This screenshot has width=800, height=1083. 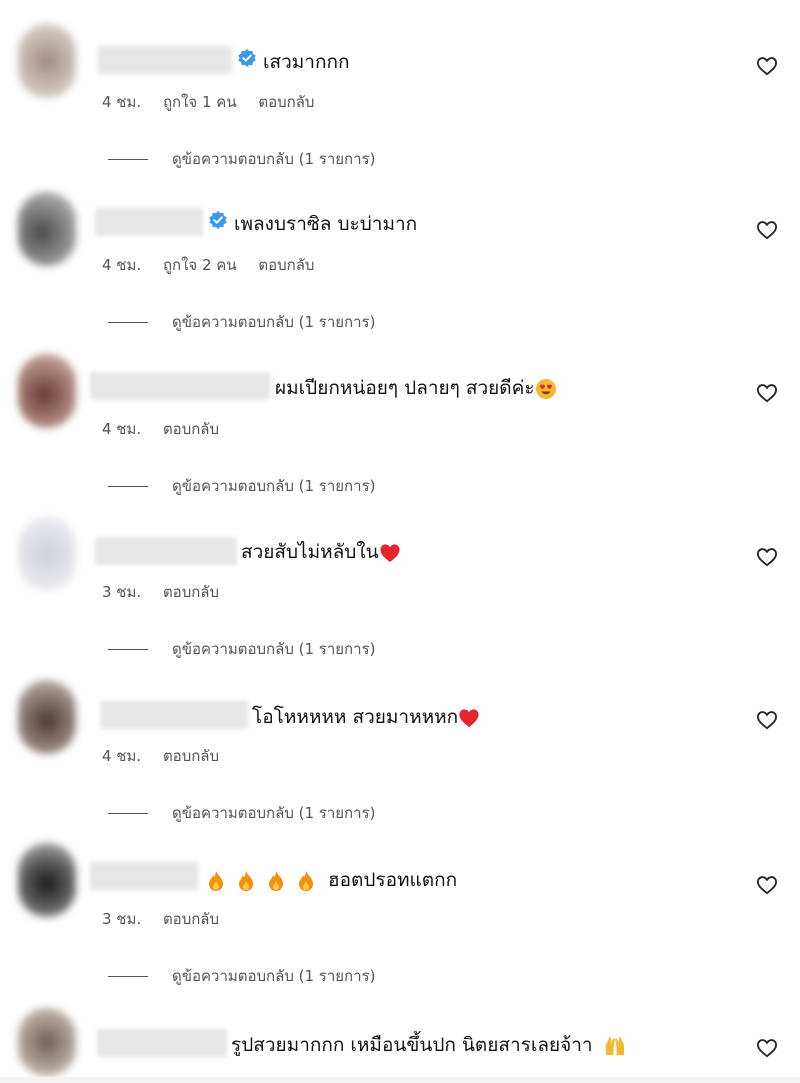 What do you see at coordinates (306, 62) in the screenshot?
I see `comment-text: เสวมากกก` at bounding box center [306, 62].